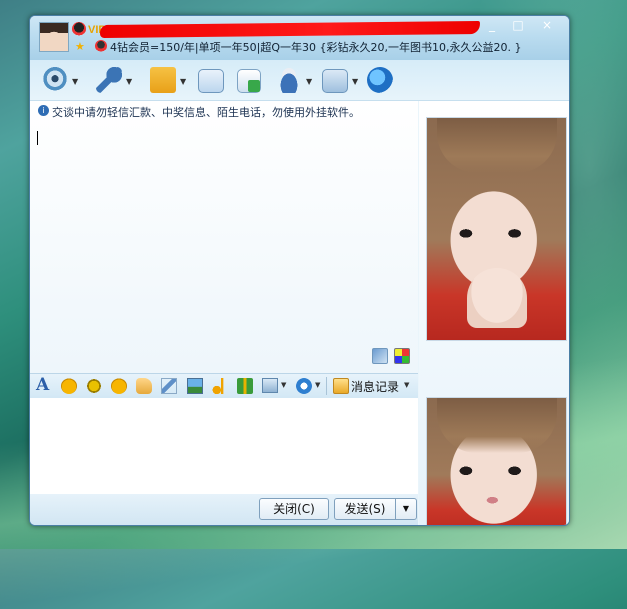  I want to click on plus-icon, so click(254, 86).